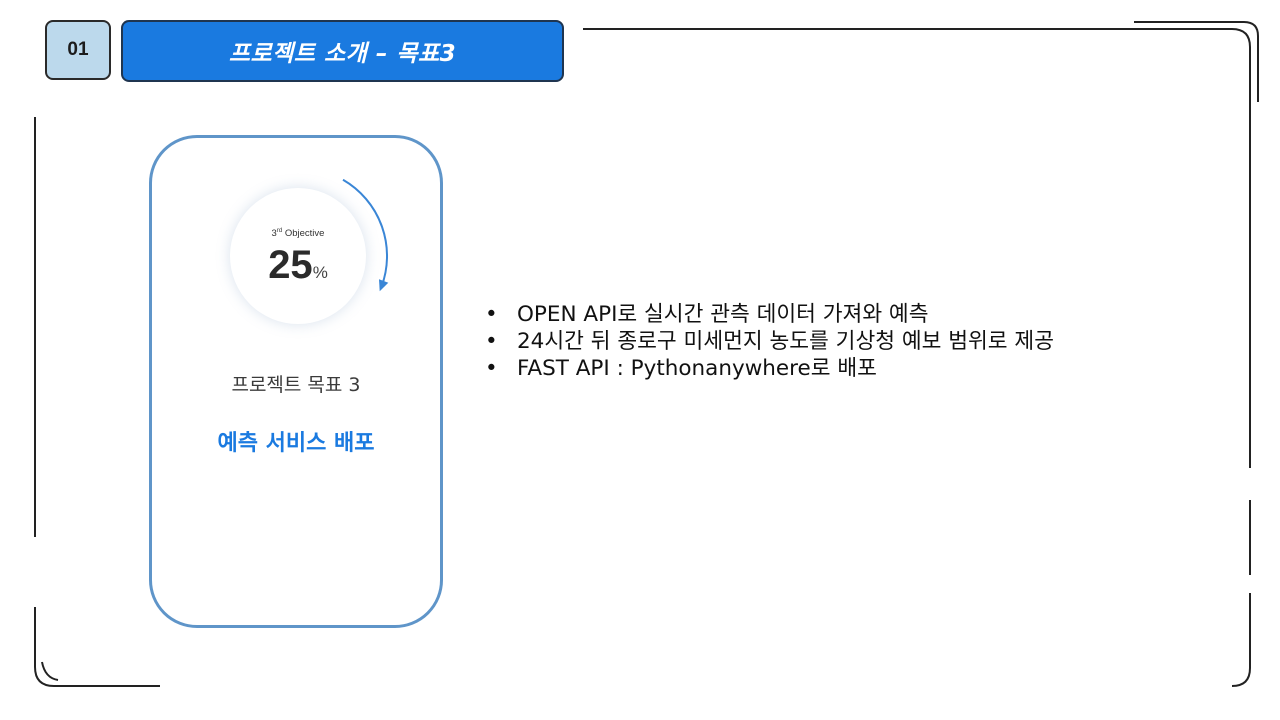  What do you see at coordinates (296, 385) in the screenshot?
I see `goal-subtitle: 프로젝트 목표 3` at bounding box center [296, 385].